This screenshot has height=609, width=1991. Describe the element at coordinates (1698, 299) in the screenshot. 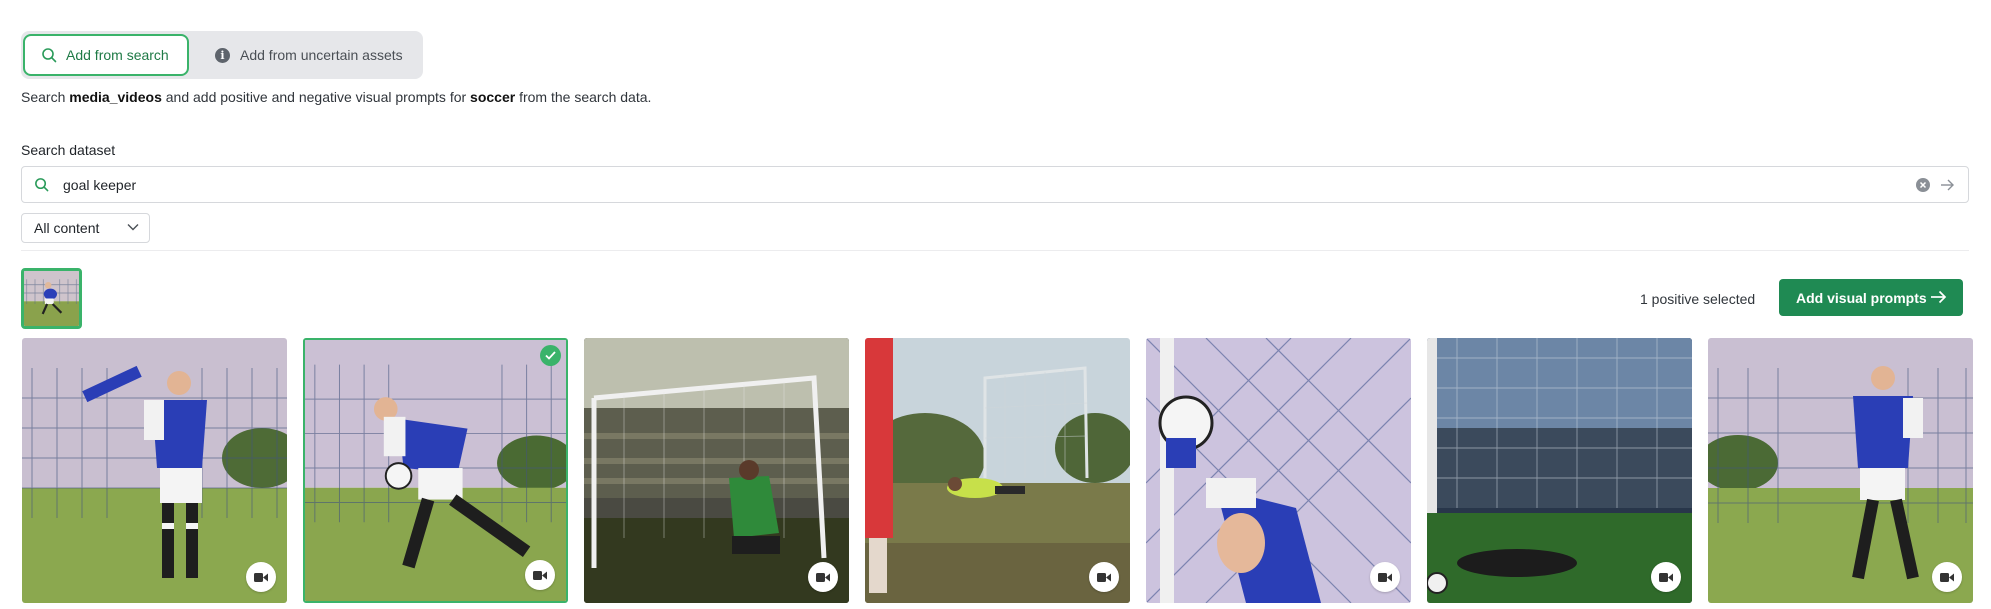

I see `positive-selected-count: 1 positive selected` at that location.